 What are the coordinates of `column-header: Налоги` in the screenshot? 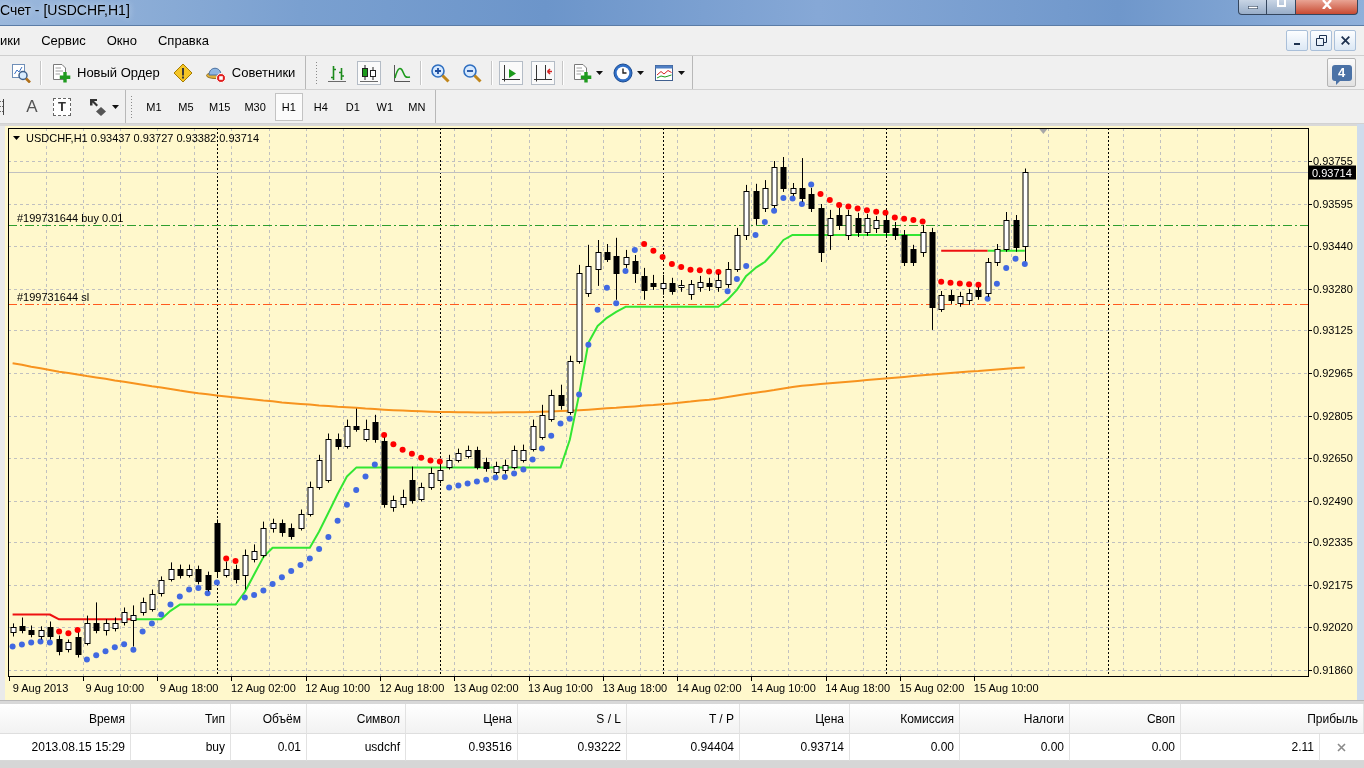 It's located at (1015, 719).